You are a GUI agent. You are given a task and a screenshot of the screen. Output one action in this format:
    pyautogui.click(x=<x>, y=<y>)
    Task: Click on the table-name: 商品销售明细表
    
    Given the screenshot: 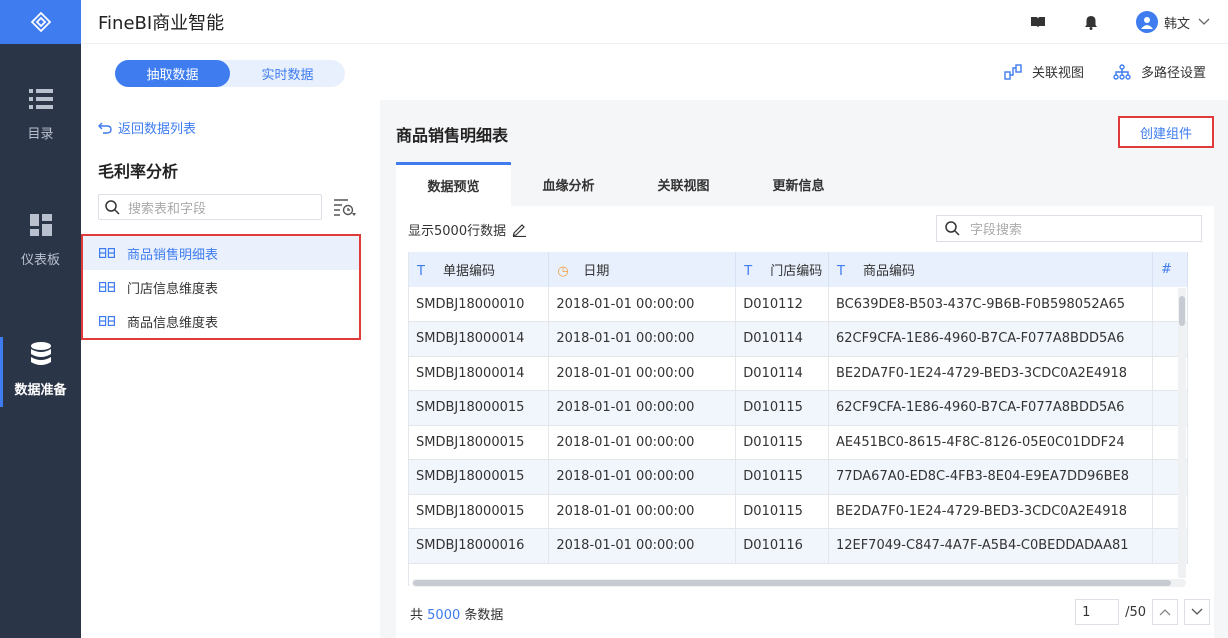 What is the action you would take?
    pyautogui.click(x=173, y=255)
    